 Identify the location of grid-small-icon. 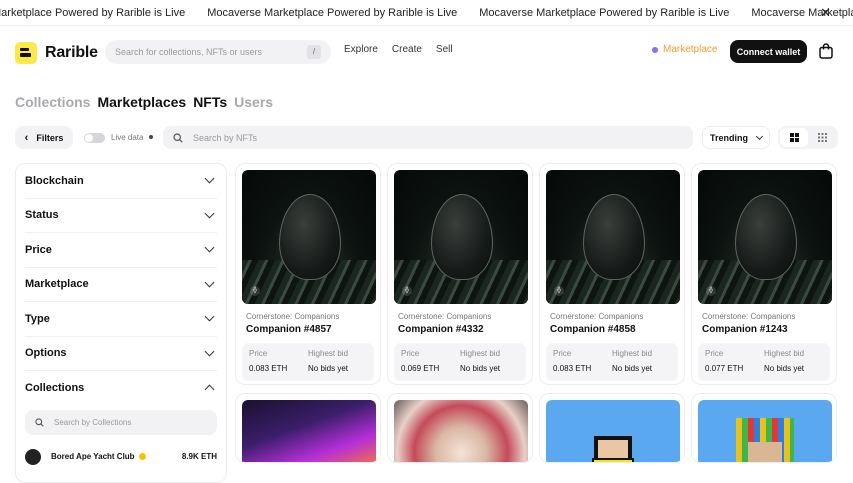
(822, 137).